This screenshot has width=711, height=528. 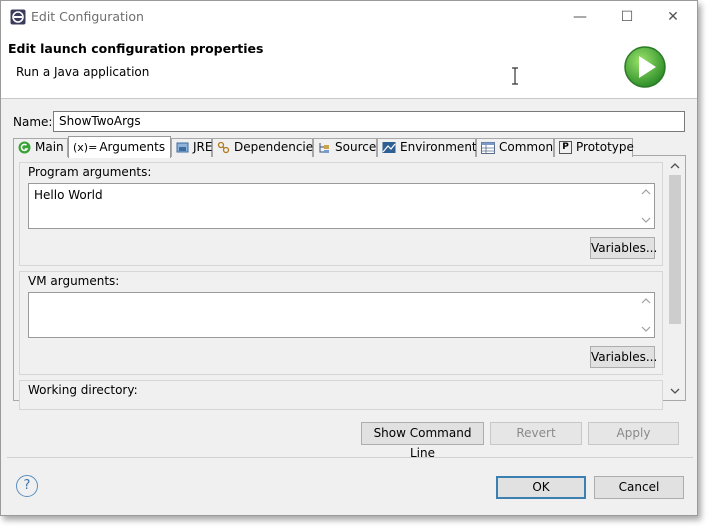 What do you see at coordinates (646, 206) in the screenshot?
I see `program-arguments-scrollbar` at bounding box center [646, 206].